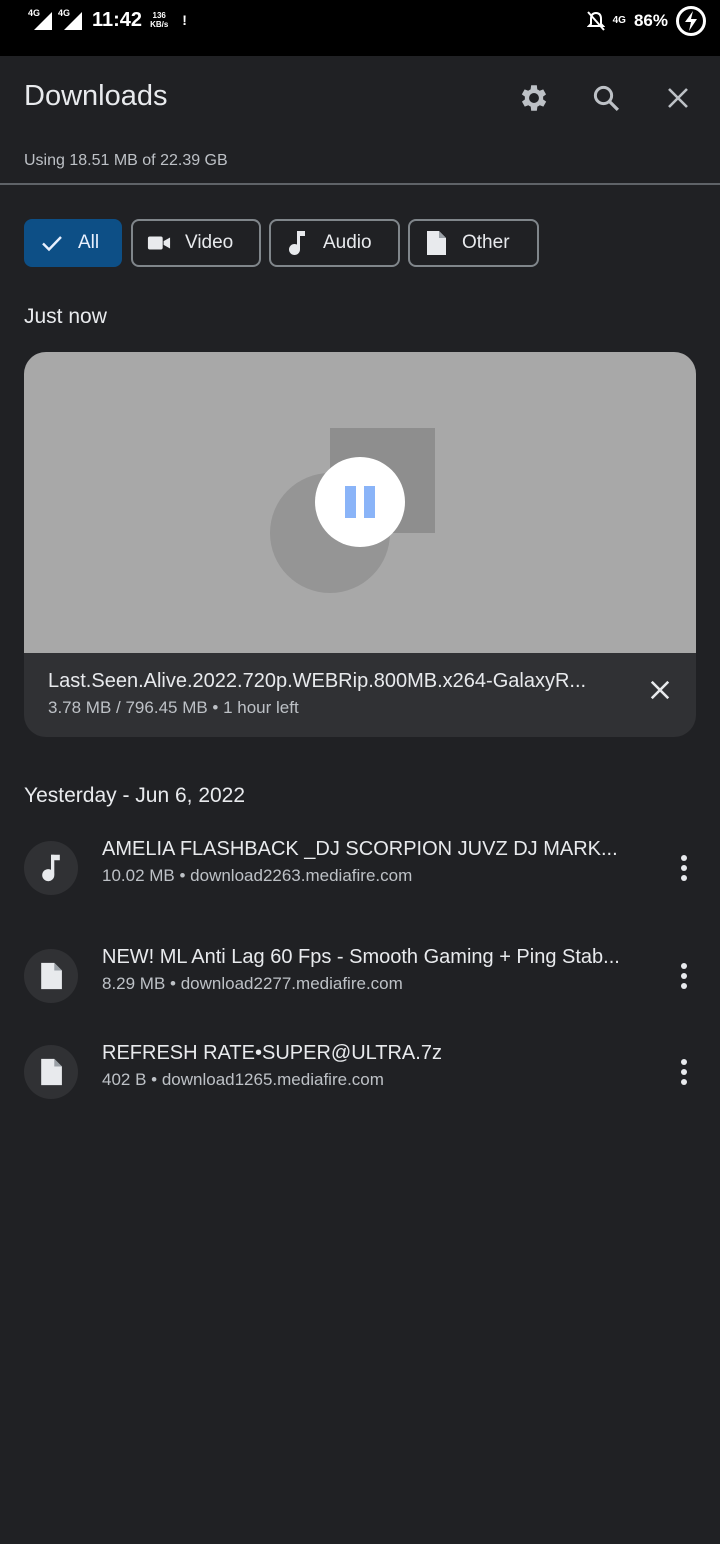 The image size is (720, 1544). I want to click on network-speed: 136 KB/s, so click(159, 20).